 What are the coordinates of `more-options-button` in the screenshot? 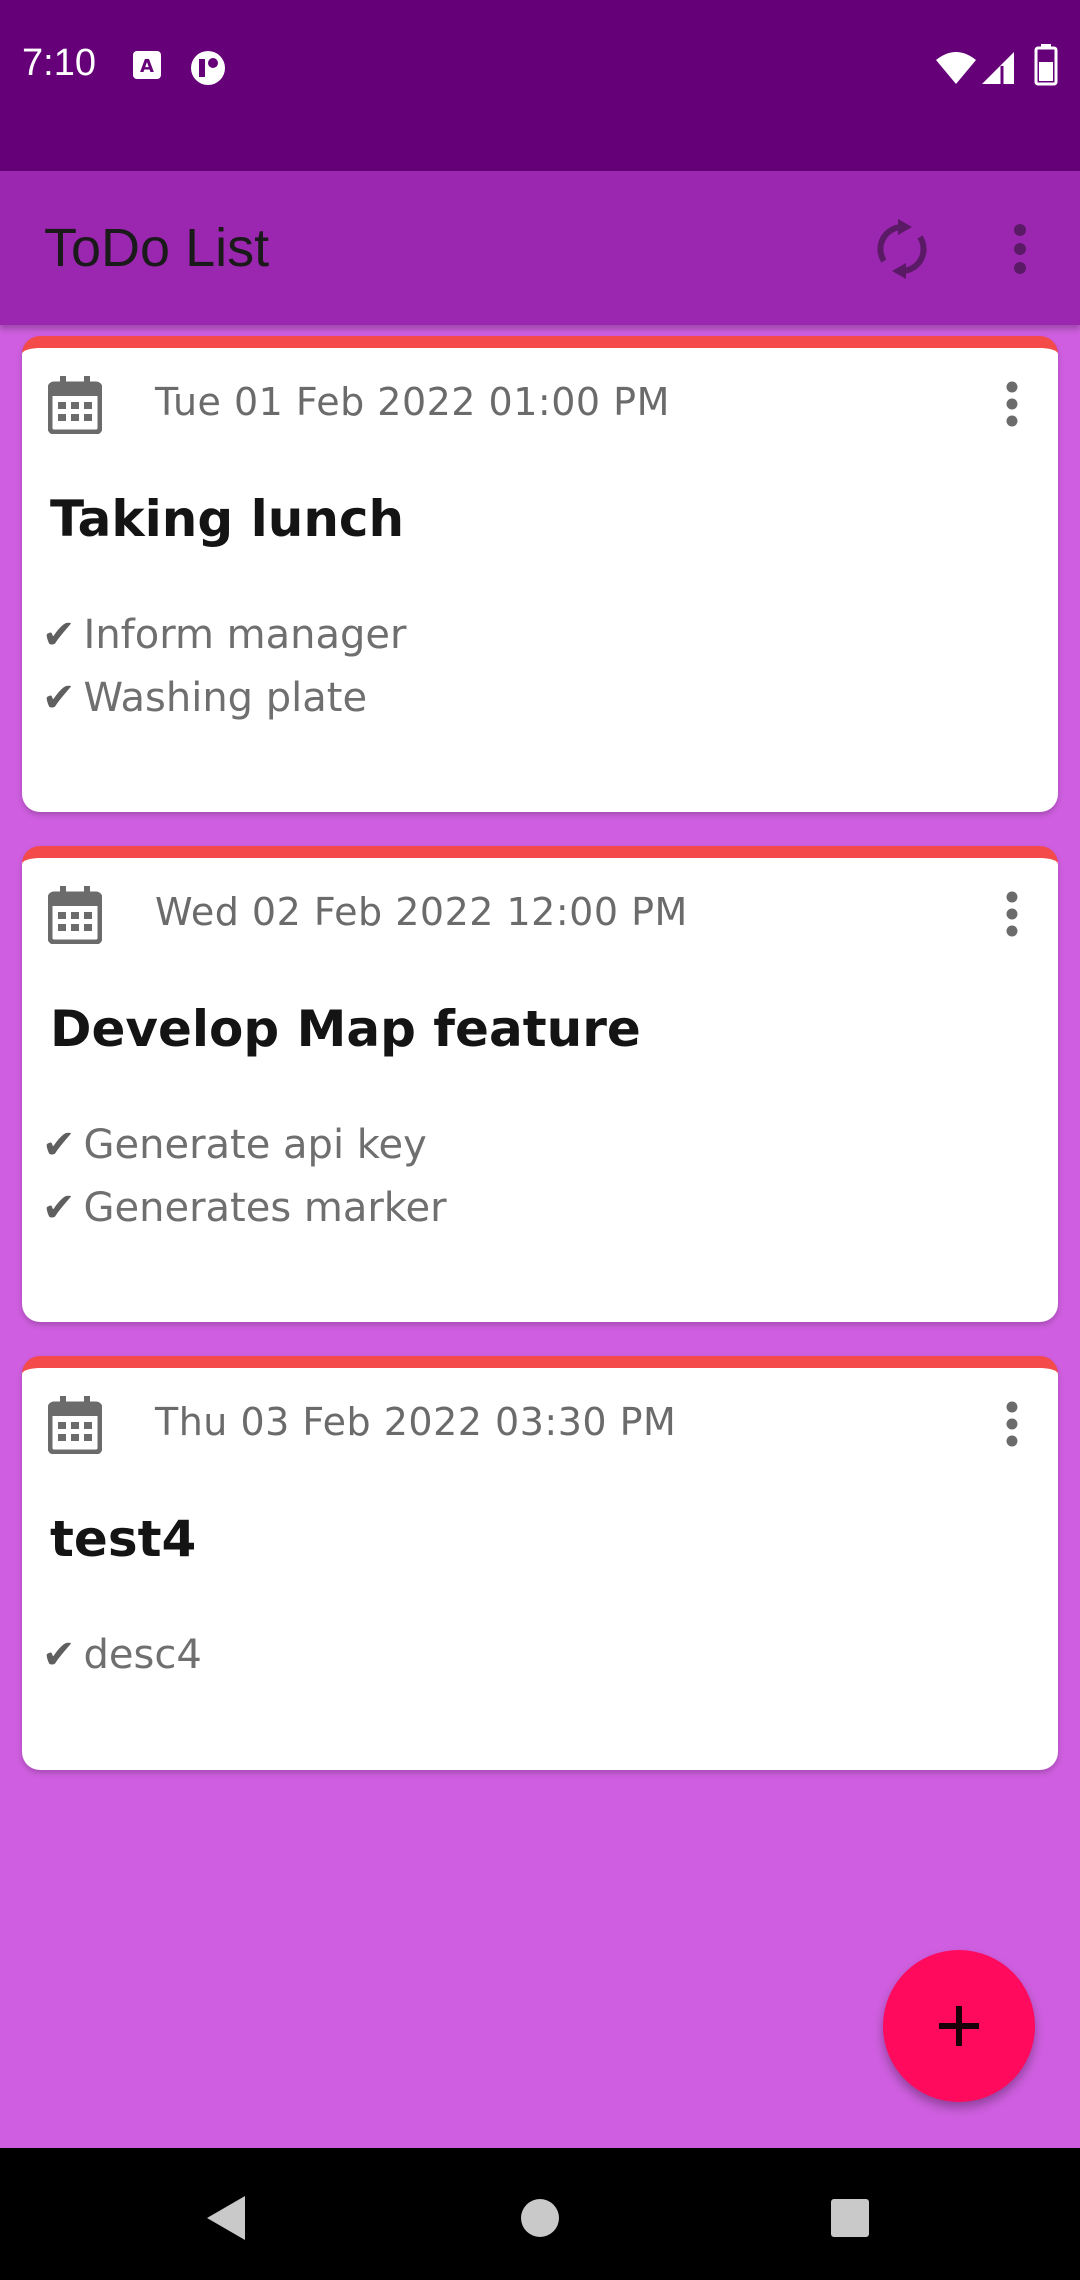 It's located at (1020, 249).